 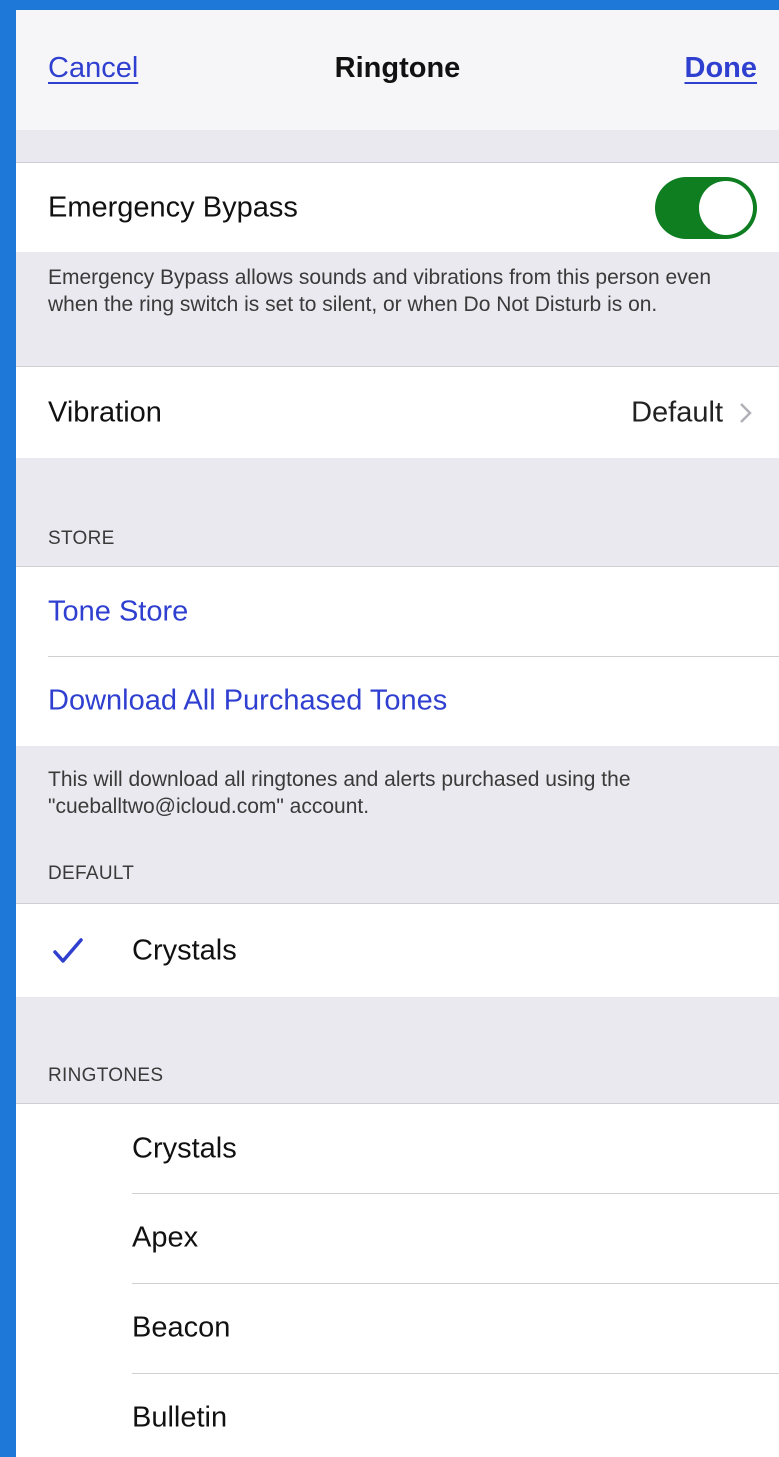 What do you see at coordinates (721, 68) in the screenshot?
I see `done-button: Done` at bounding box center [721, 68].